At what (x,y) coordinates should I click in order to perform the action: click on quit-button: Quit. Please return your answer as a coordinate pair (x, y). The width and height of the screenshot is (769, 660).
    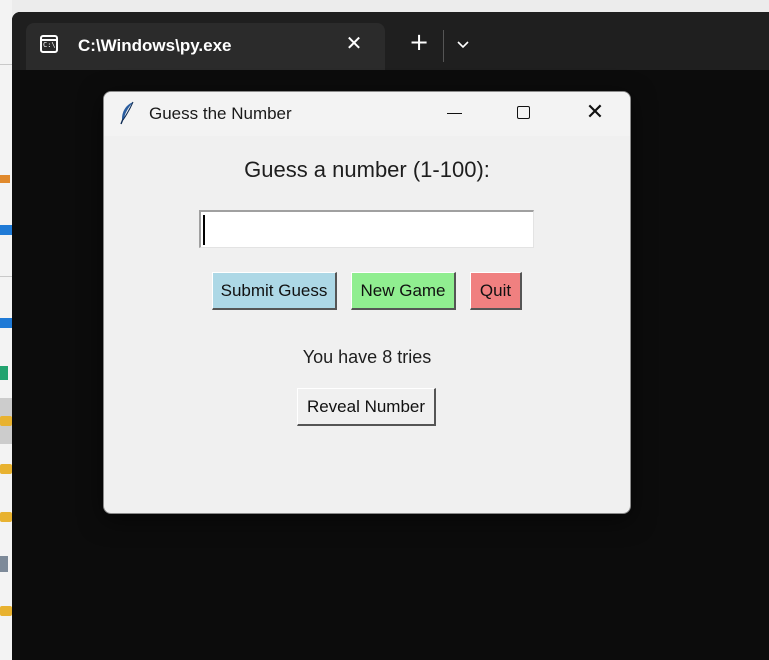
    Looking at the image, I should click on (496, 291).